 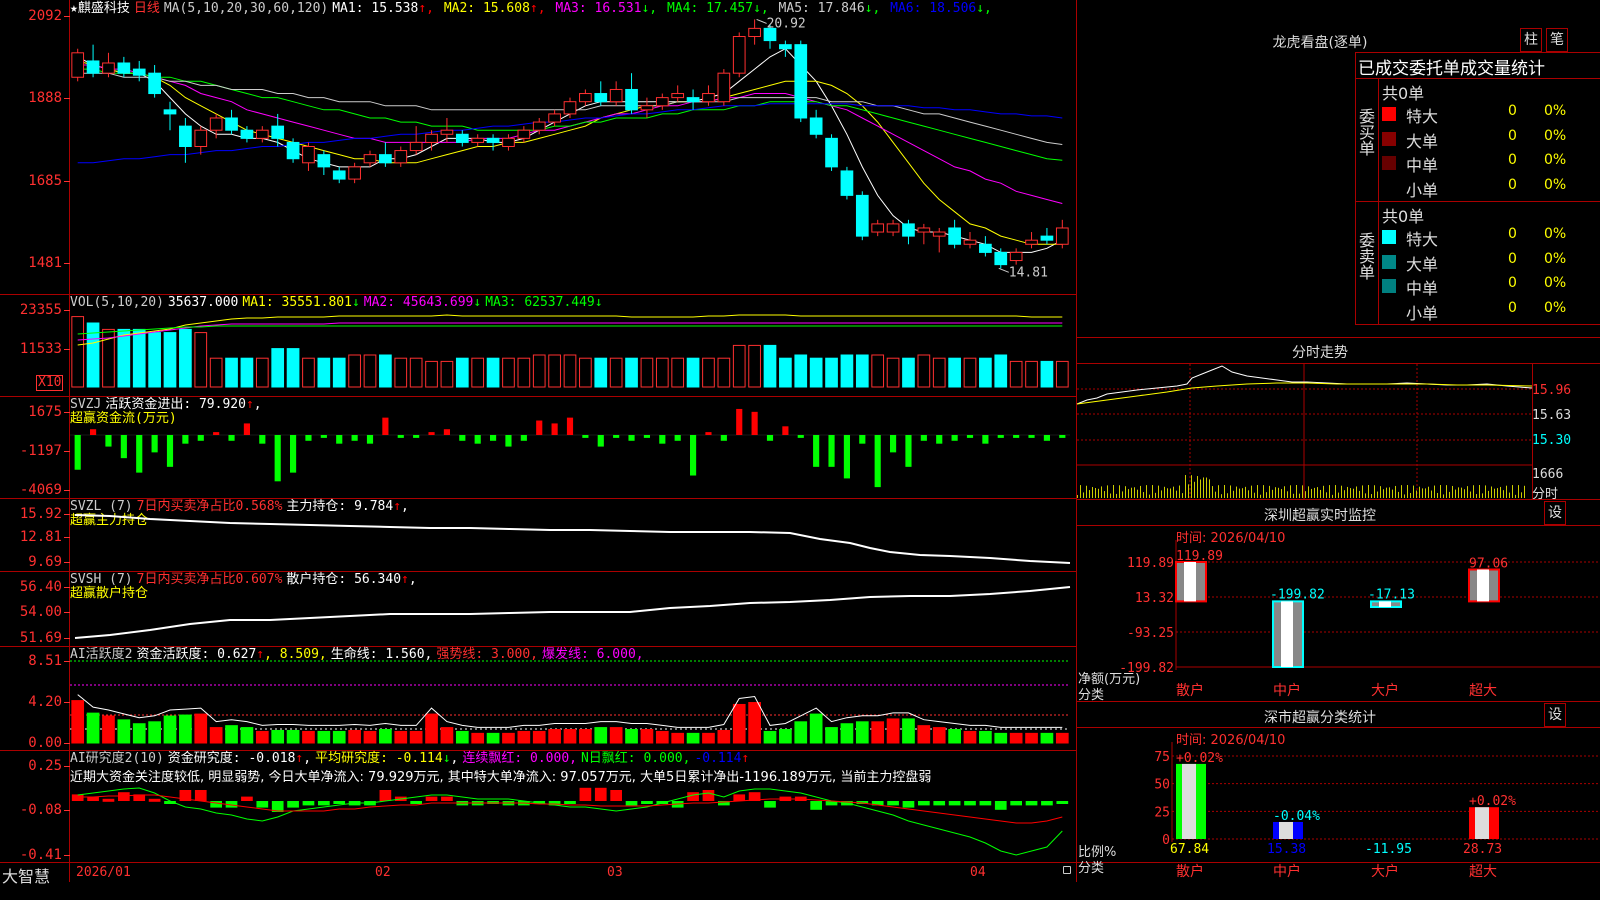 I want to click on monitor-axis-label: -93.25, so click(x=1150, y=633).